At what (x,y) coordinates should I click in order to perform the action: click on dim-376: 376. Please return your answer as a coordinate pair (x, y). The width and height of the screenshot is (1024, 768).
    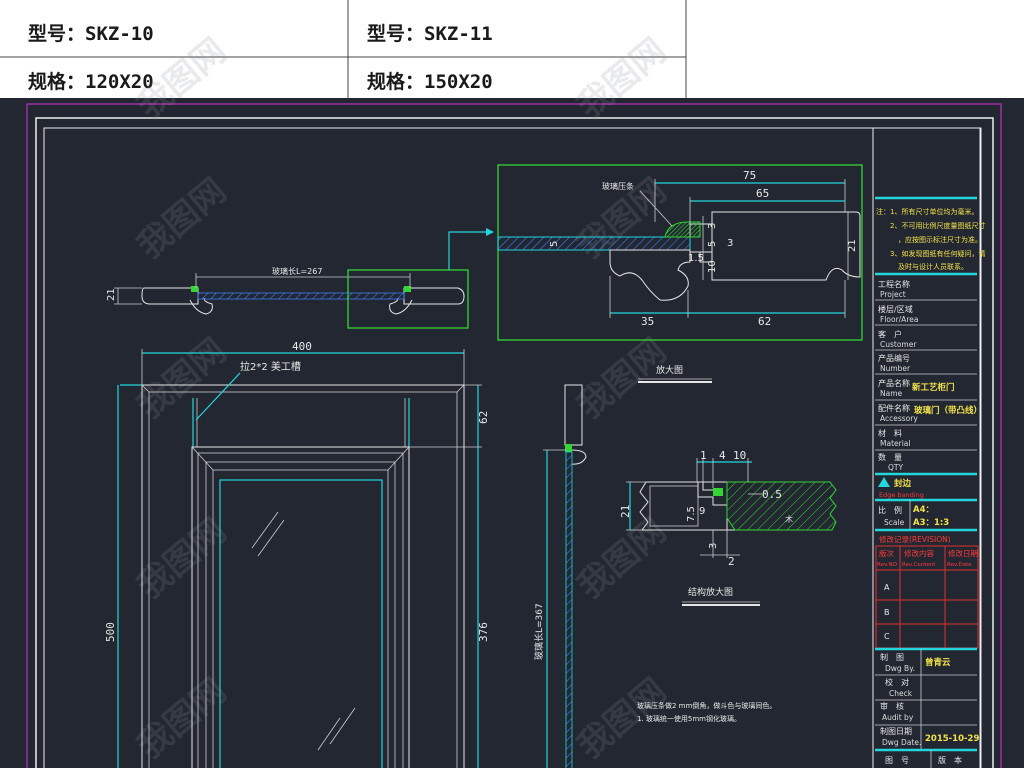
    Looking at the image, I should click on (483, 632).